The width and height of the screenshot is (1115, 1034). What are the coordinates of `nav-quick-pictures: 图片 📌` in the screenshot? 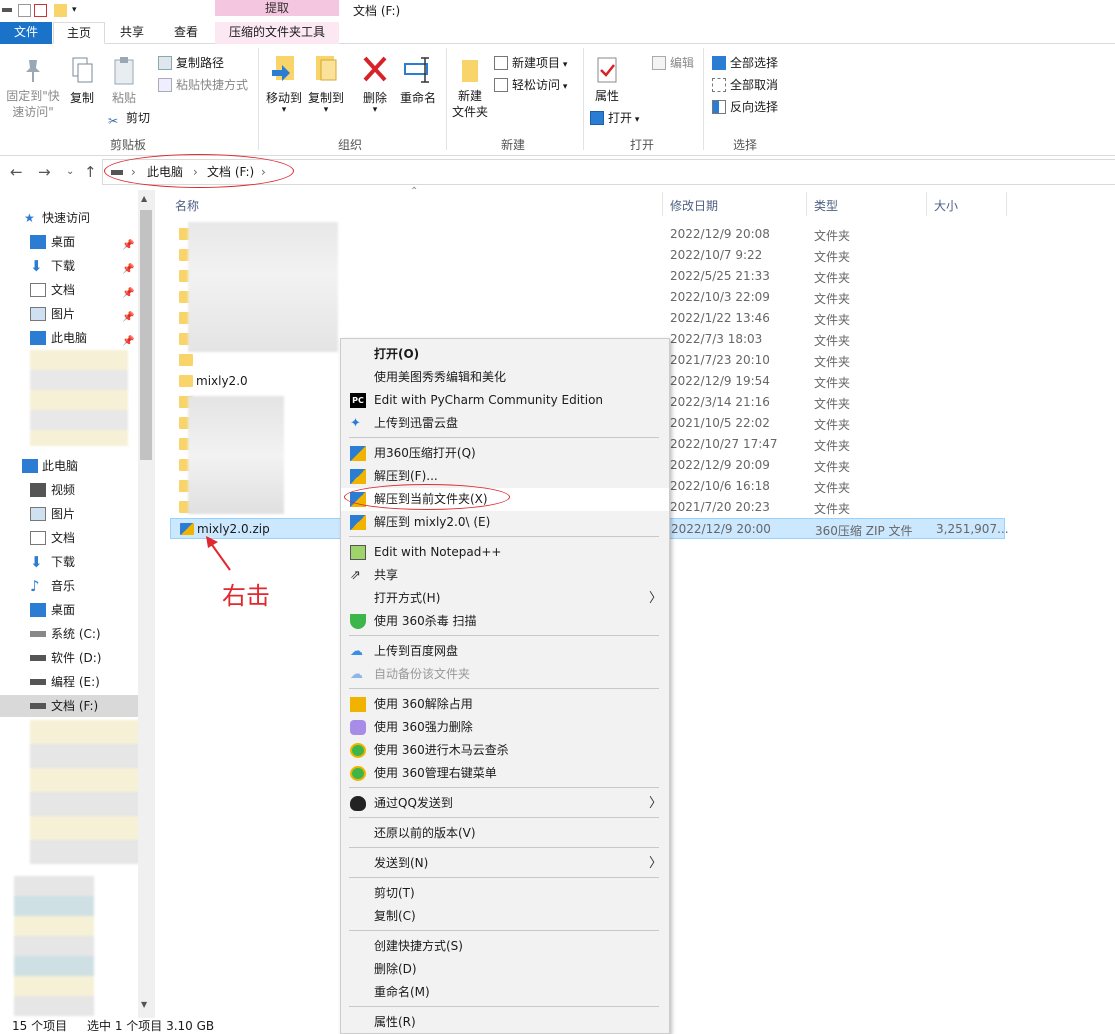 It's located at (70, 314).